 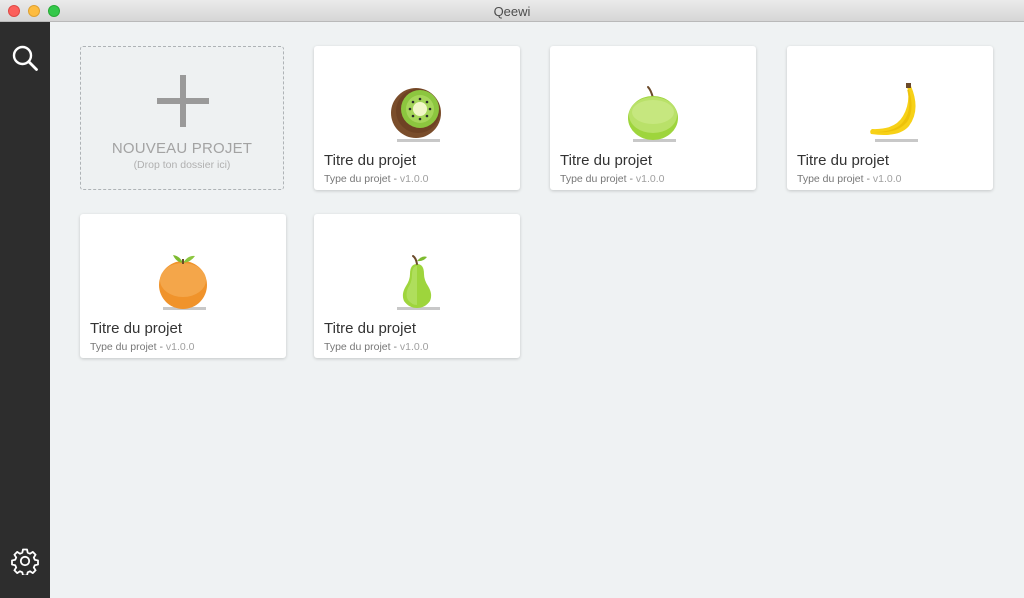 What do you see at coordinates (416, 115) in the screenshot?
I see `kiwi-icon` at bounding box center [416, 115].